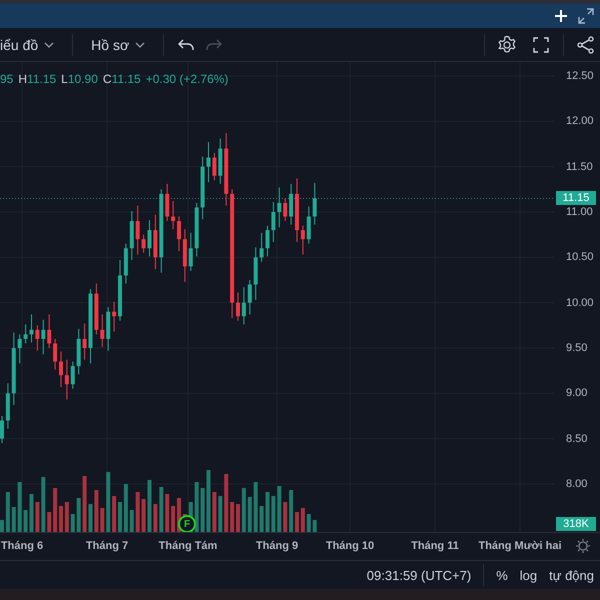  Describe the element at coordinates (350, 546) in the screenshot. I see `time-label: Tháng 10` at that location.